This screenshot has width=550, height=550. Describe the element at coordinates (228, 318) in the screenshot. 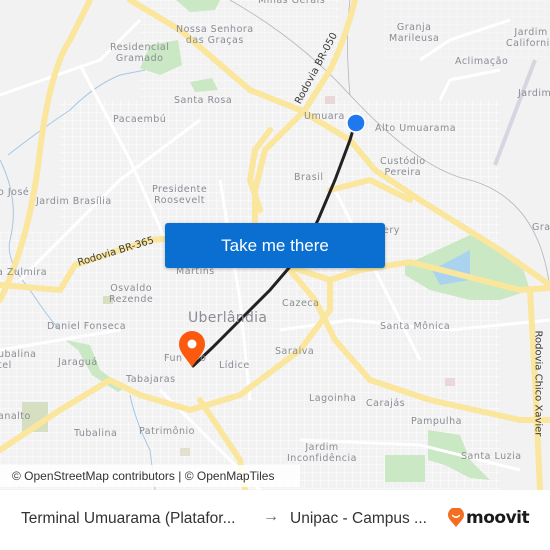

I see `label-city-uberlandia: Uberlândia` at that location.